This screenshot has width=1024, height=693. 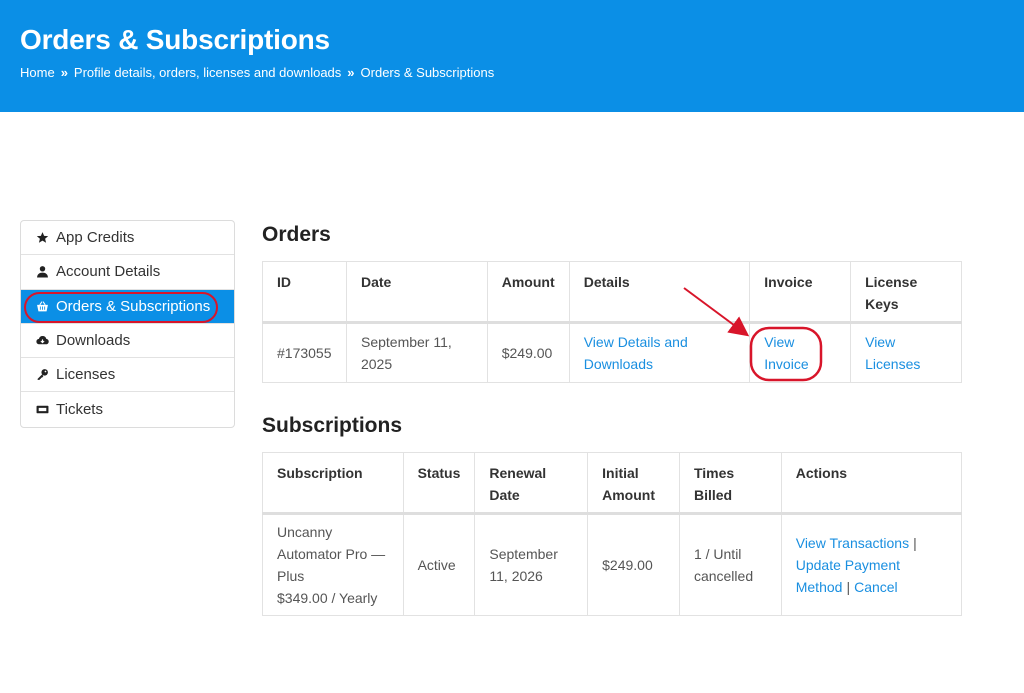 What do you see at coordinates (876, 587) in the screenshot?
I see `cancel-subscription-link: Cancel` at bounding box center [876, 587].